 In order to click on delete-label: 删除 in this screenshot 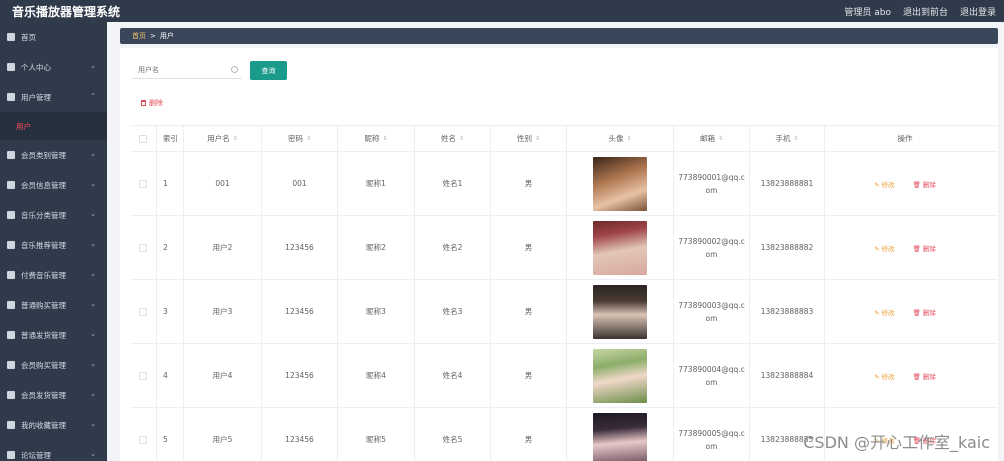, I will do `click(929, 184)`.